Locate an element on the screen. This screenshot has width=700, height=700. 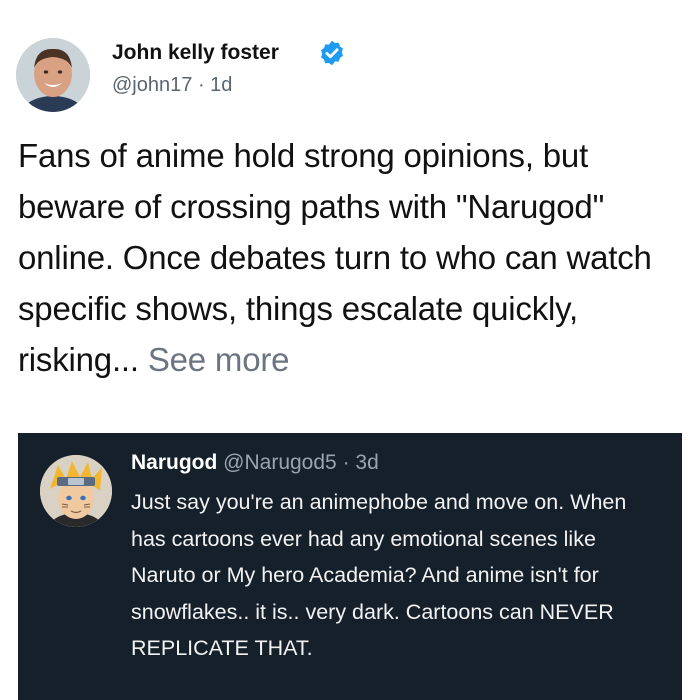
quoted-author-handle: @Narugod5 is located at coordinates (280, 462).